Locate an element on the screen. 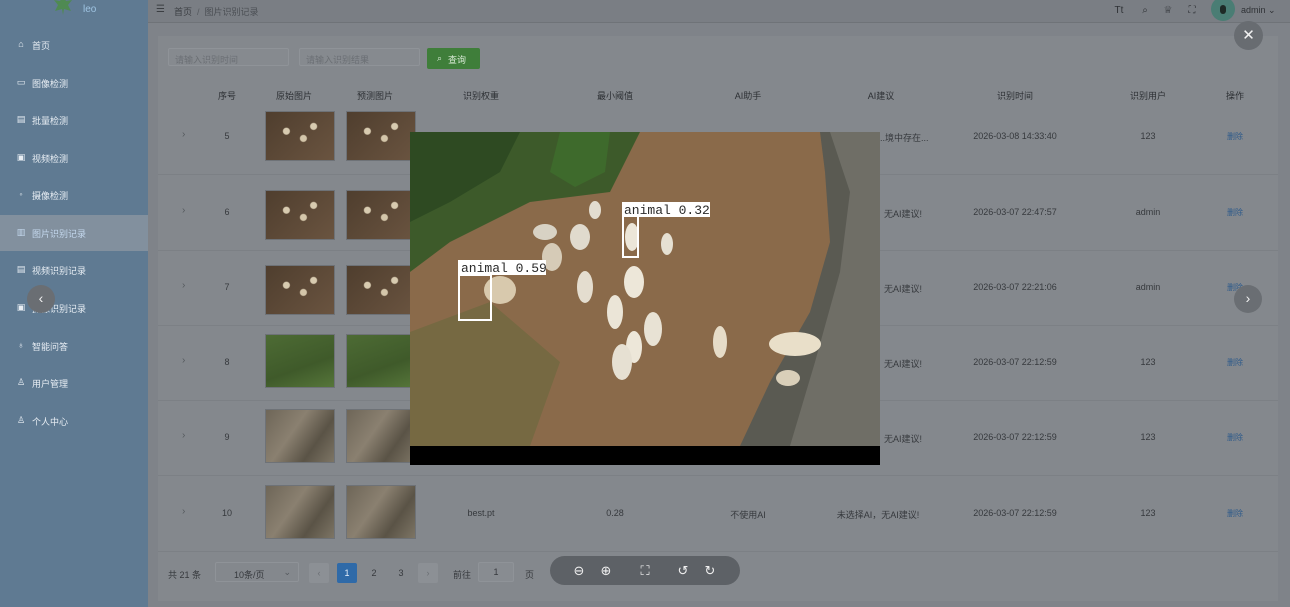  avatar is located at coordinates (1223, 10).